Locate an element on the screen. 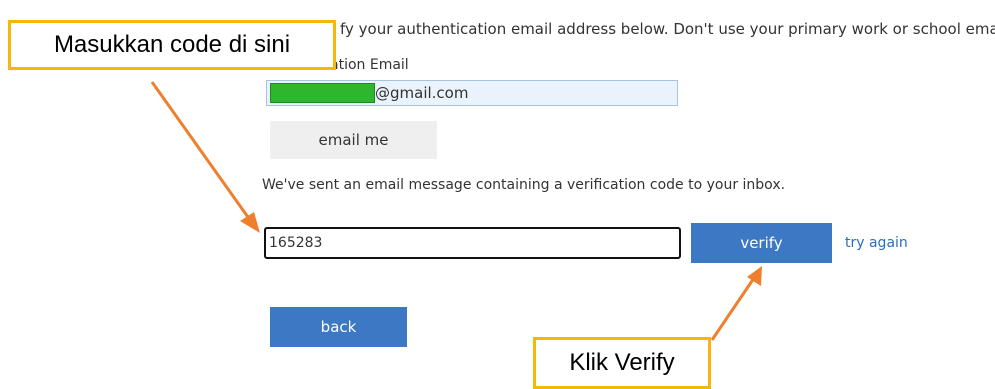 The height and width of the screenshot is (389, 995). try-again-link: try again is located at coordinates (876, 243).